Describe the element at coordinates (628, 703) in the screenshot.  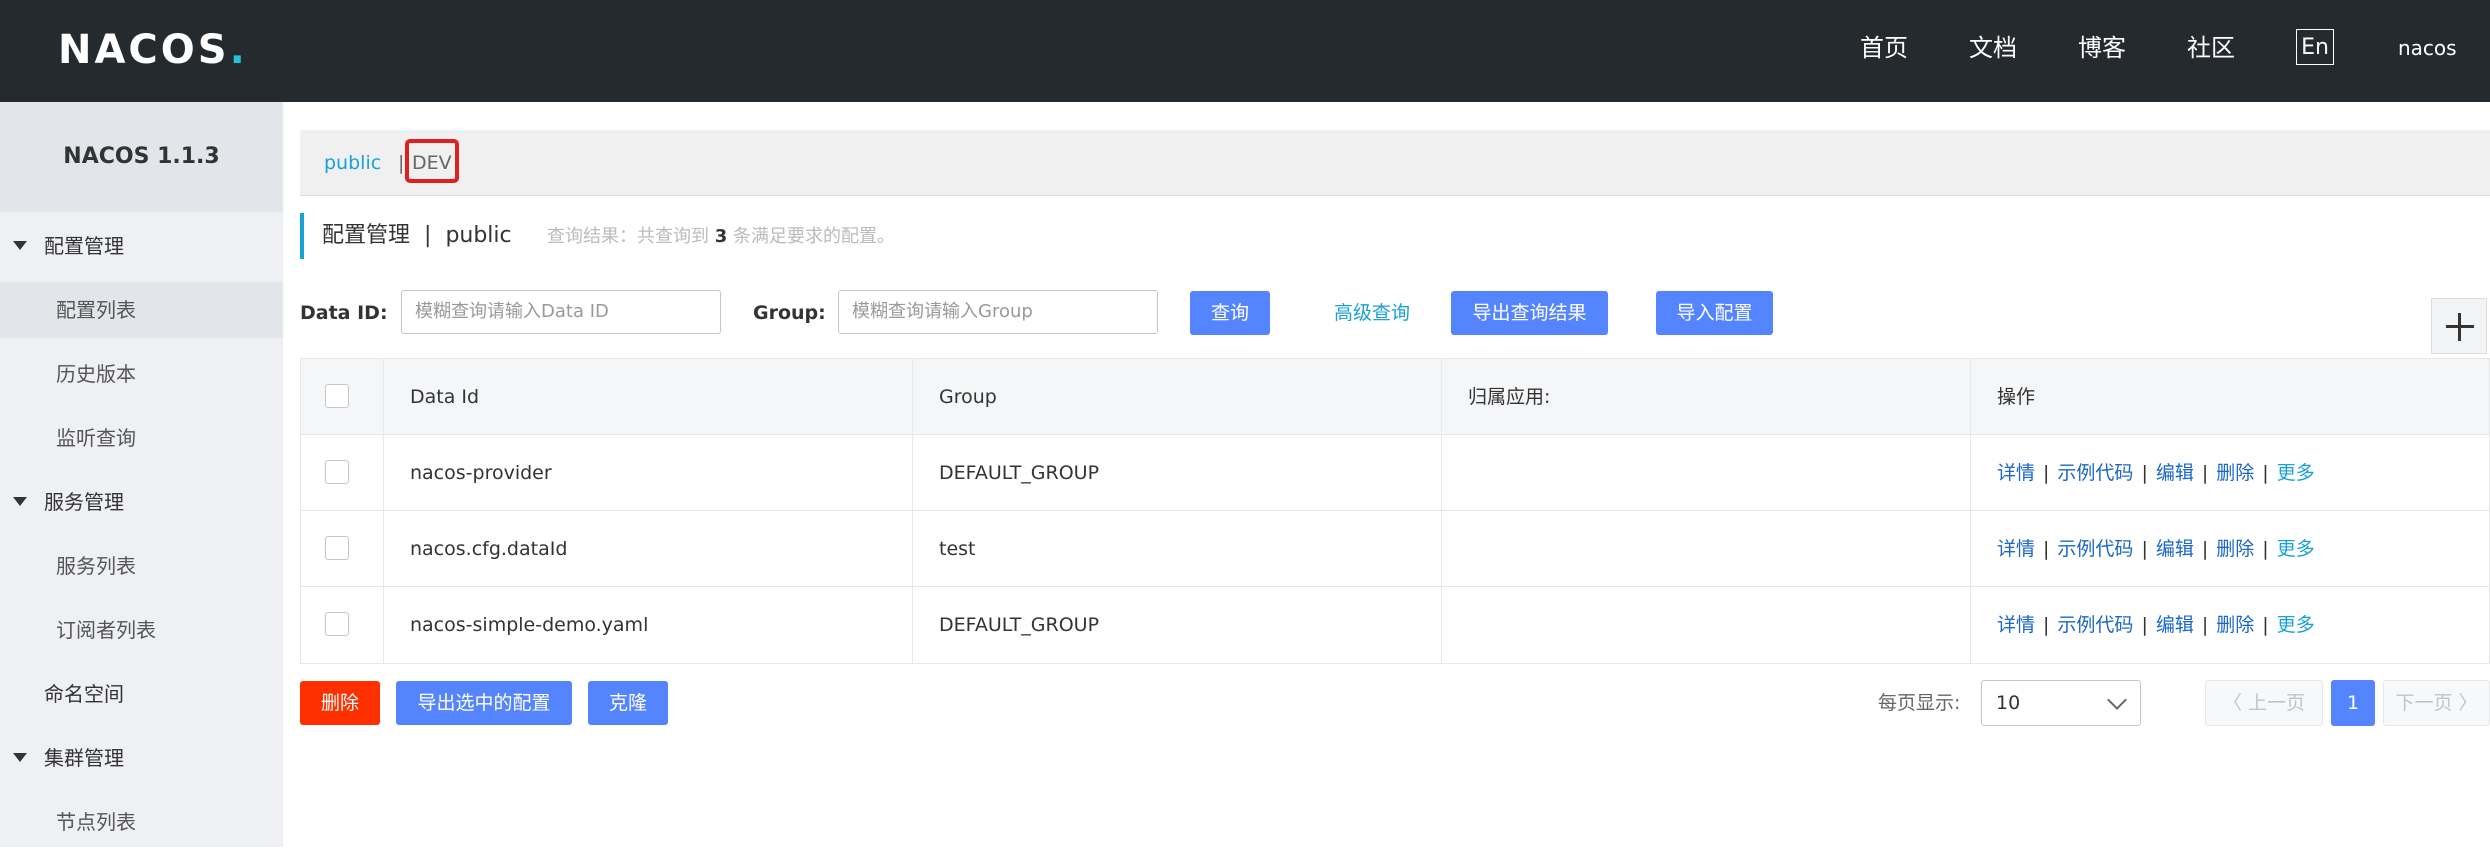
I see `clone-button: 克隆` at that location.